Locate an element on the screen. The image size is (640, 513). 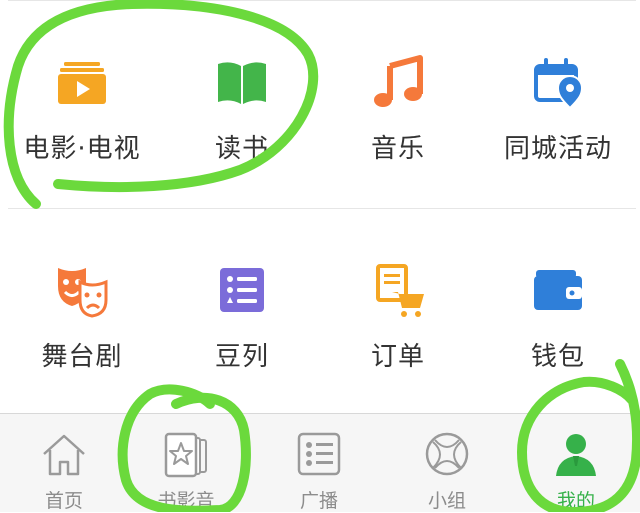
star-cards-icon is located at coordinates (185, 455).